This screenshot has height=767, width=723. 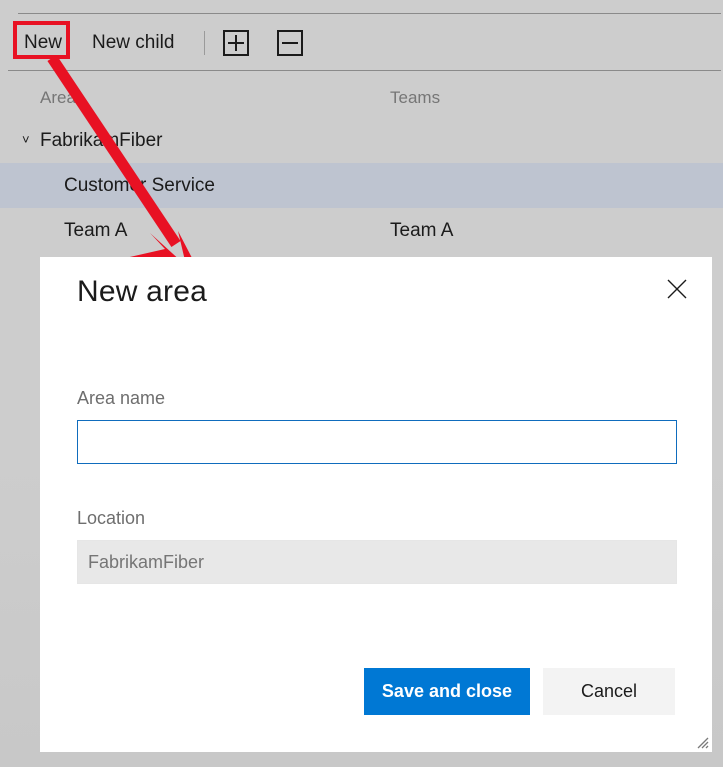 What do you see at coordinates (205, 43) in the screenshot?
I see `toolbar-separator` at bounding box center [205, 43].